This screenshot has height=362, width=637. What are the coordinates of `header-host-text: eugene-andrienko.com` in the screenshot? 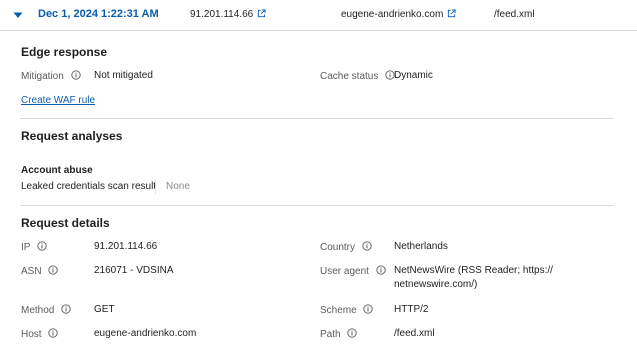 It's located at (392, 14).